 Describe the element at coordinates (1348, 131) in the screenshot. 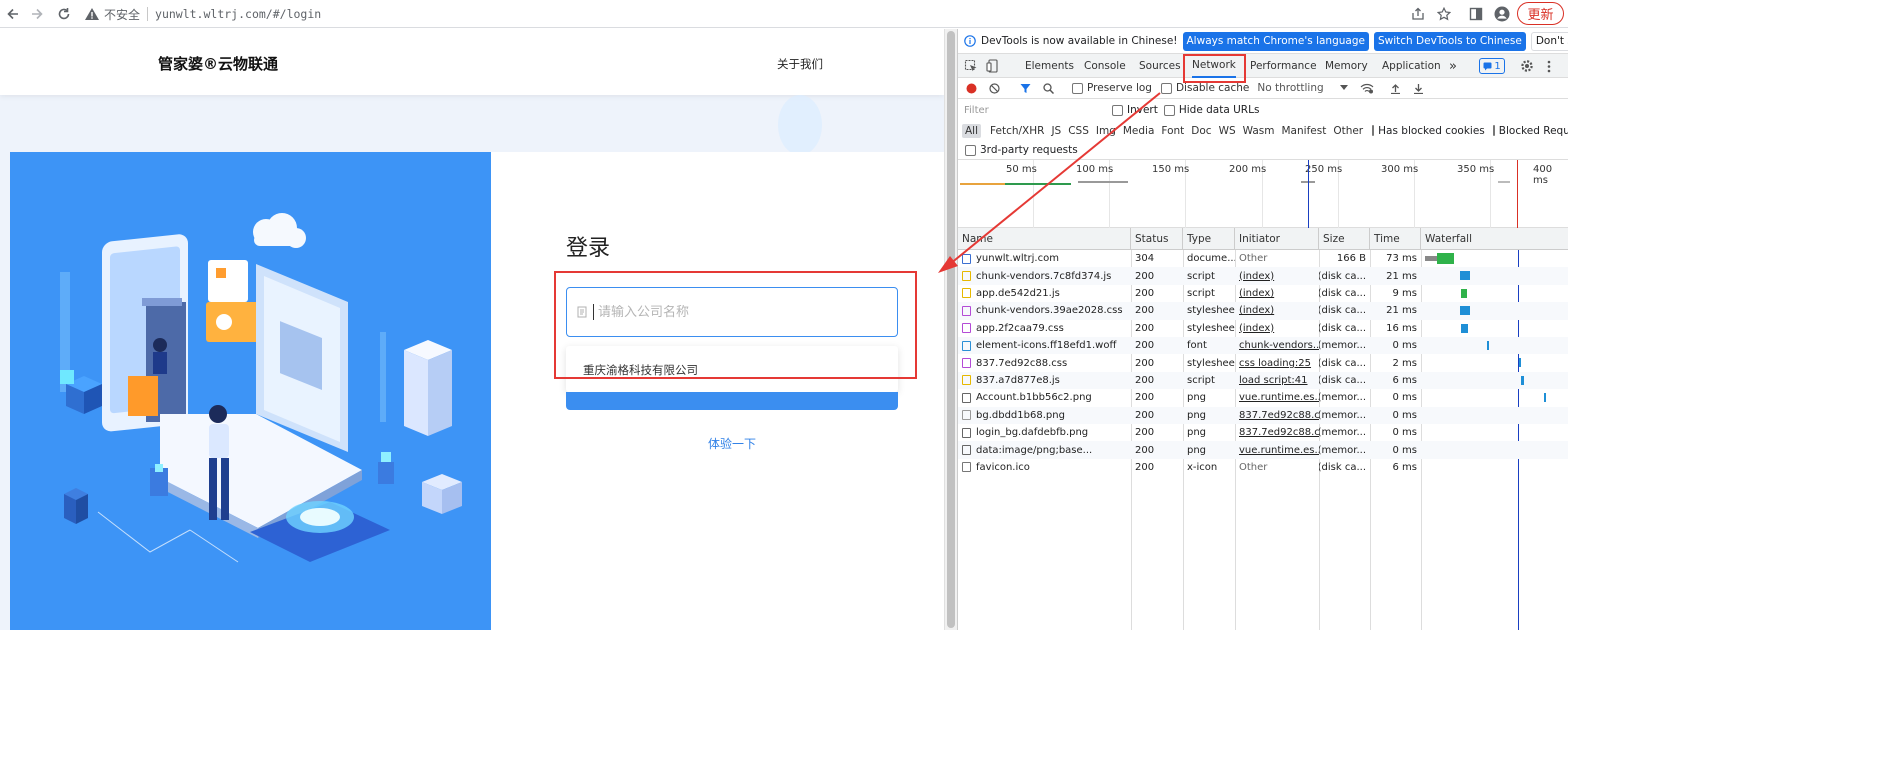

I see `type-other: Other` at that location.